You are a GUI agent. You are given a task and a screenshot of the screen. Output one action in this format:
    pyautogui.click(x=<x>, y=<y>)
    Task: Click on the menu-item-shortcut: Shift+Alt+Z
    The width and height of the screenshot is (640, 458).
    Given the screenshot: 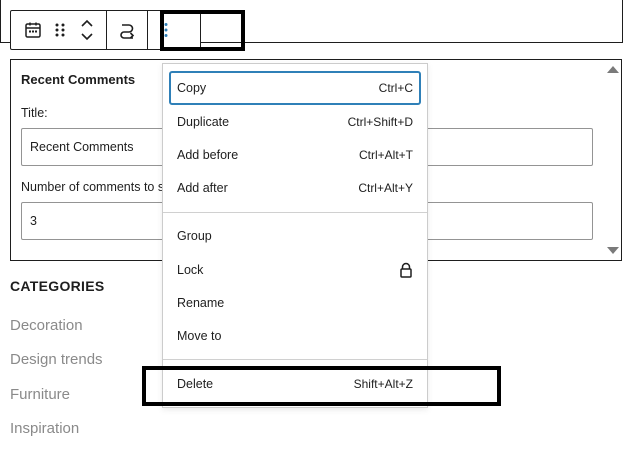 What is the action you would take?
    pyautogui.click(x=383, y=384)
    